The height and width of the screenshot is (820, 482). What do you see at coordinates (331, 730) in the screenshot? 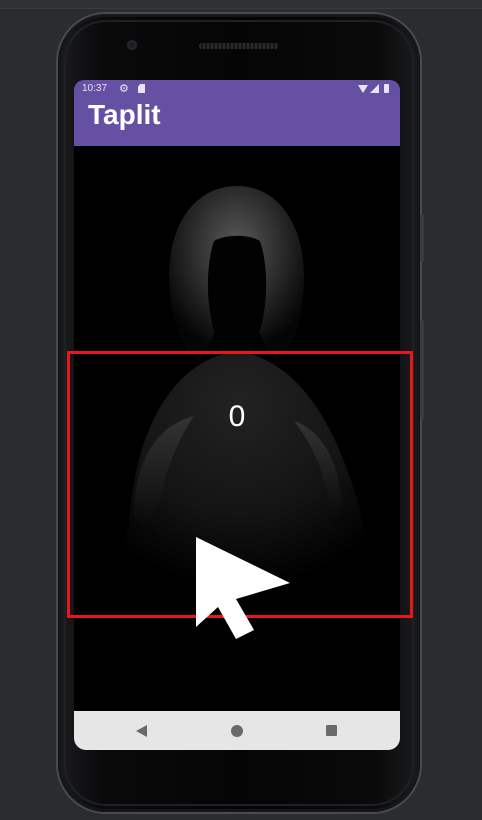
I see `recents-icon` at bounding box center [331, 730].